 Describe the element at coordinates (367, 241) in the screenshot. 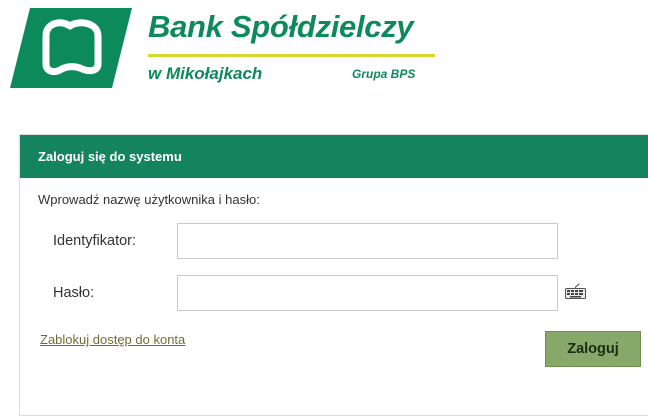

I see `identifier-input` at that location.